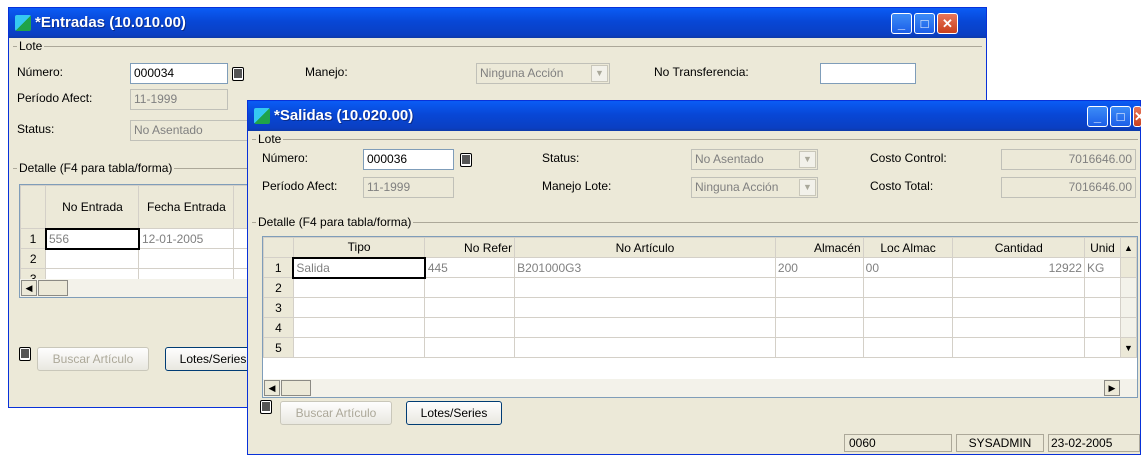 This screenshot has width=1141, height=455. What do you see at coordinates (700, 388) in the screenshot?
I see `salidas-hscrollbar: ◀ ▶` at bounding box center [700, 388].